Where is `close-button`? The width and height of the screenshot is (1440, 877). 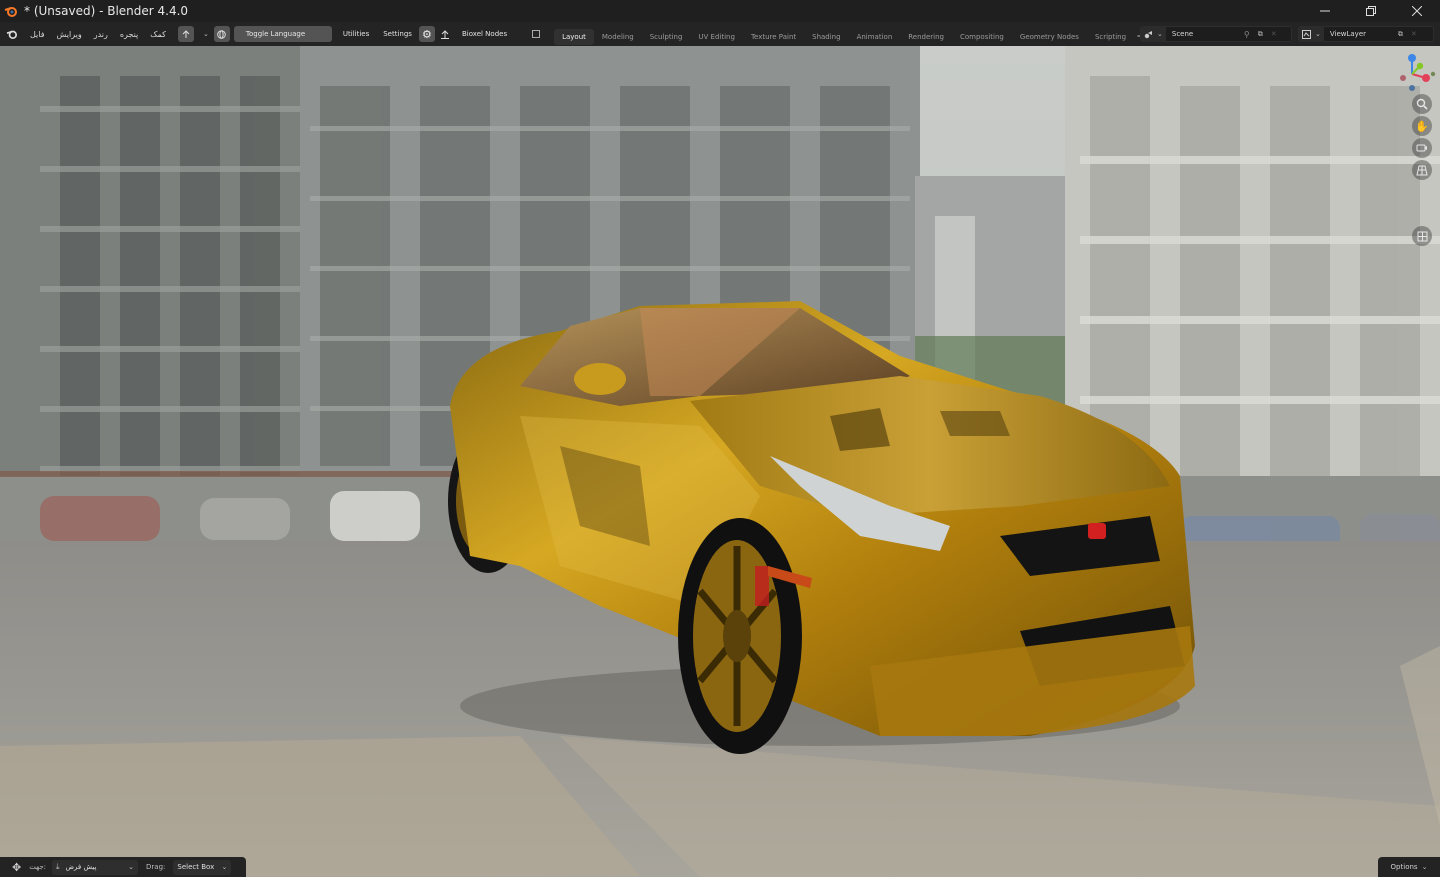
close-button is located at coordinates (1417, 11).